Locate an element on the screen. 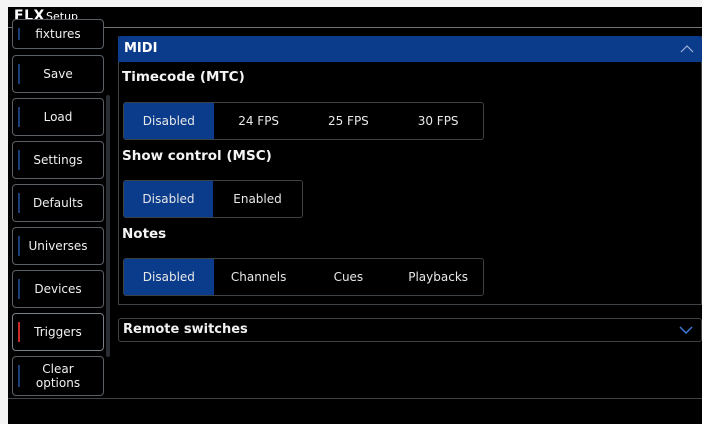 The width and height of the screenshot is (702, 424). midi-panel-header: MIDI is located at coordinates (410, 49).